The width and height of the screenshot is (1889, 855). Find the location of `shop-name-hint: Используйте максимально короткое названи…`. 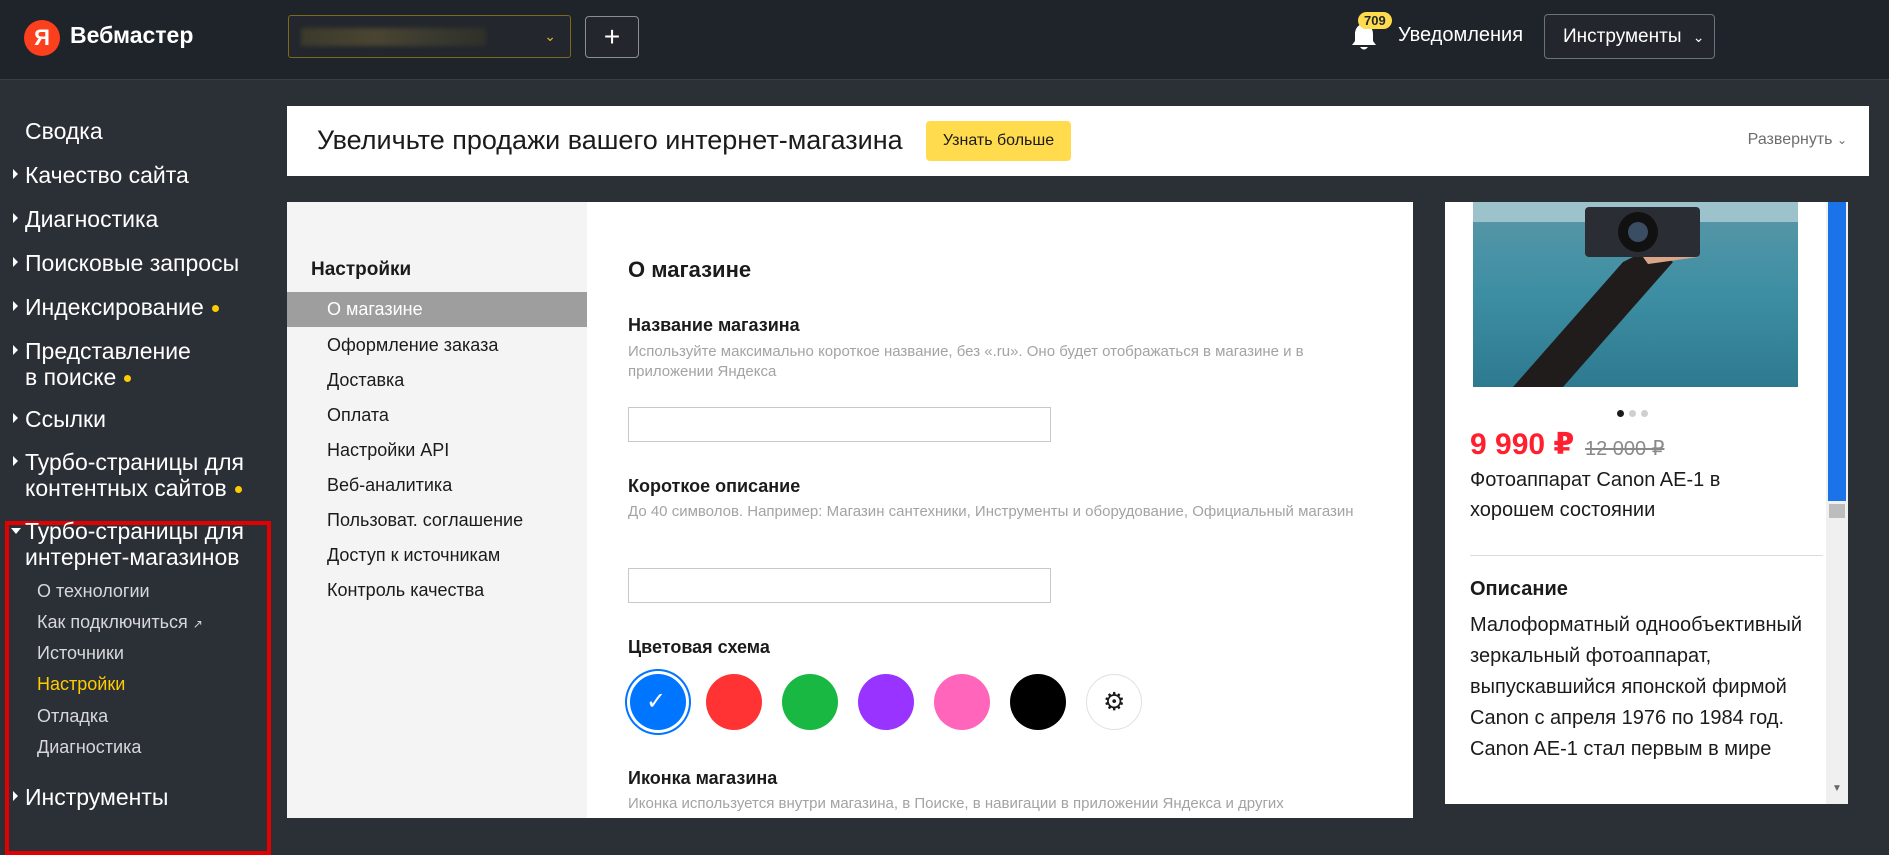

shop-name-hint: Используйте максимально короткое названи… is located at coordinates (966, 361).